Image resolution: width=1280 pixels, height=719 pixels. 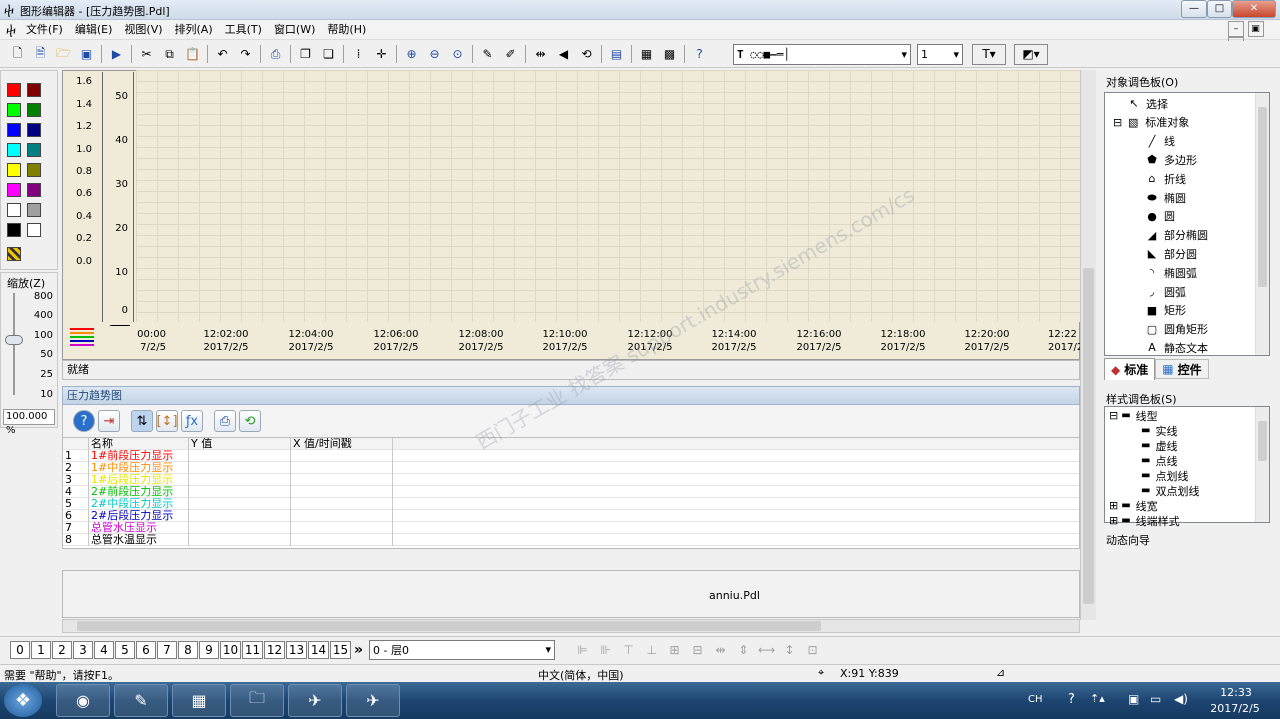 What do you see at coordinates (14, 340) in the screenshot?
I see `zoom-slider-handle` at bounding box center [14, 340].